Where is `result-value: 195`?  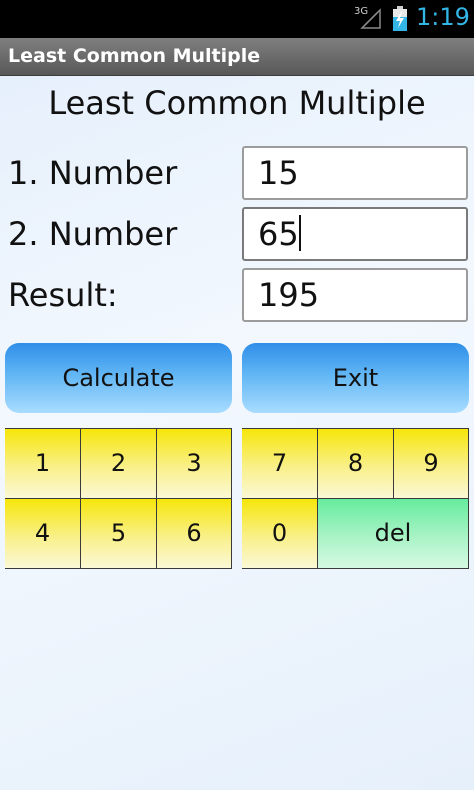 result-value: 195 is located at coordinates (289, 295).